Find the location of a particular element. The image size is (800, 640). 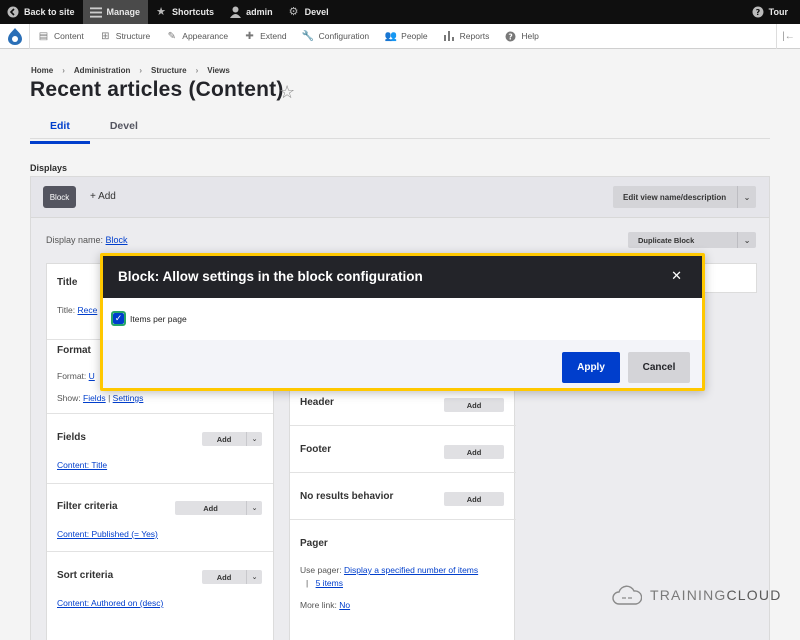

devel-label: Devel is located at coordinates (316, 12).